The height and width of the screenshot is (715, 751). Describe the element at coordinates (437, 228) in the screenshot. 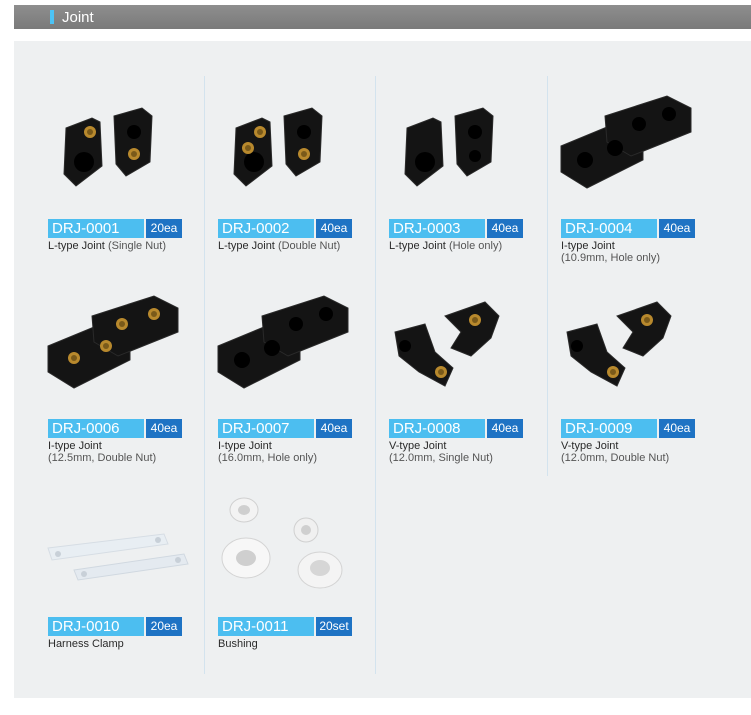

I see `product-code: DRJ-0003` at that location.